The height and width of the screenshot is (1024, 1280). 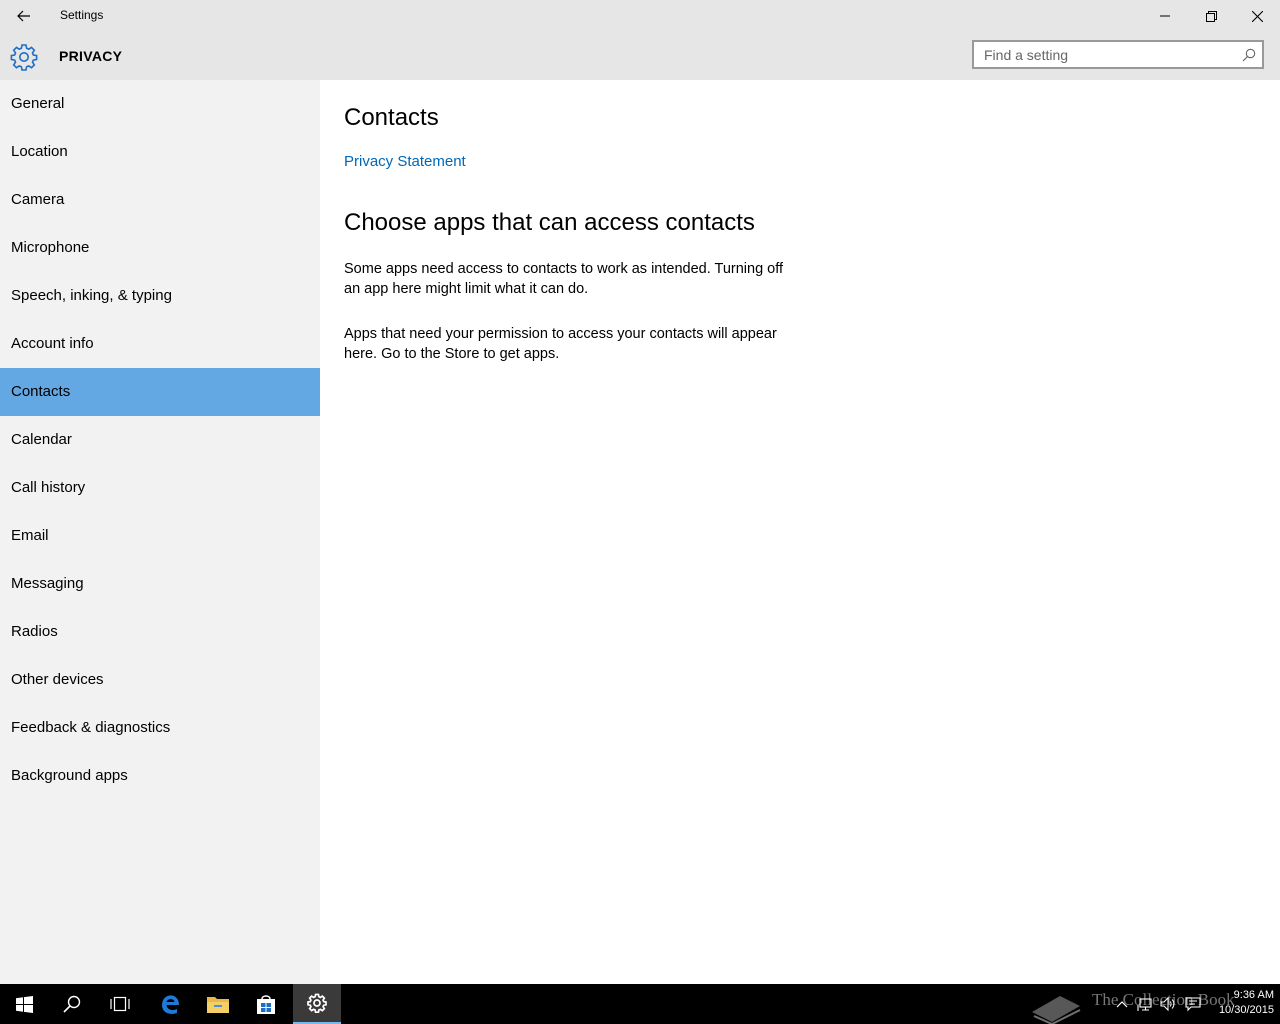 I want to click on privacy-statement-link: Privacy Statement, so click(x=405, y=161).